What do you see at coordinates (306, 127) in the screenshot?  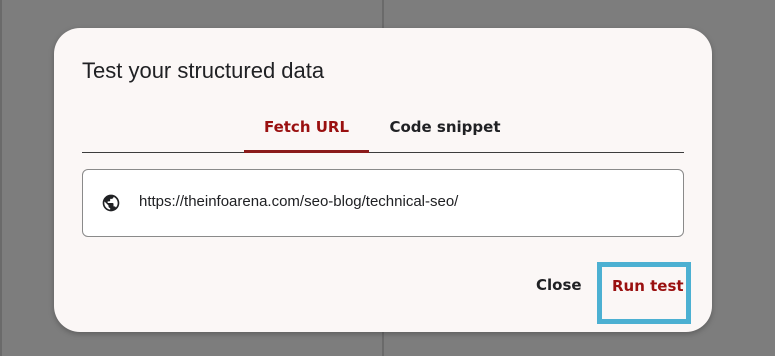 I see `tab-label: Fetch URL` at bounding box center [306, 127].